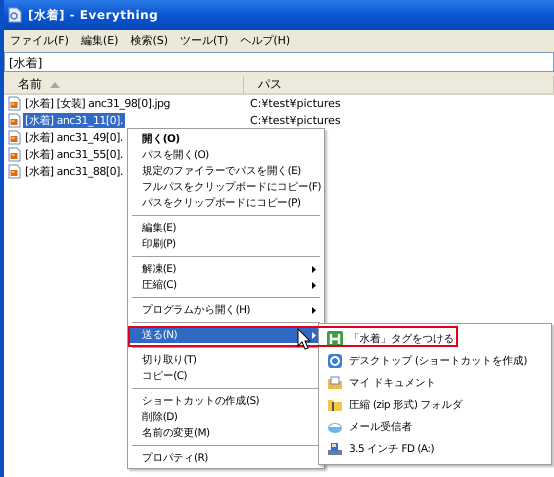 This screenshot has width=554, height=477. What do you see at coordinates (101, 40) in the screenshot?
I see `menu-item: 編集(E)` at bounding box center [101, 40].